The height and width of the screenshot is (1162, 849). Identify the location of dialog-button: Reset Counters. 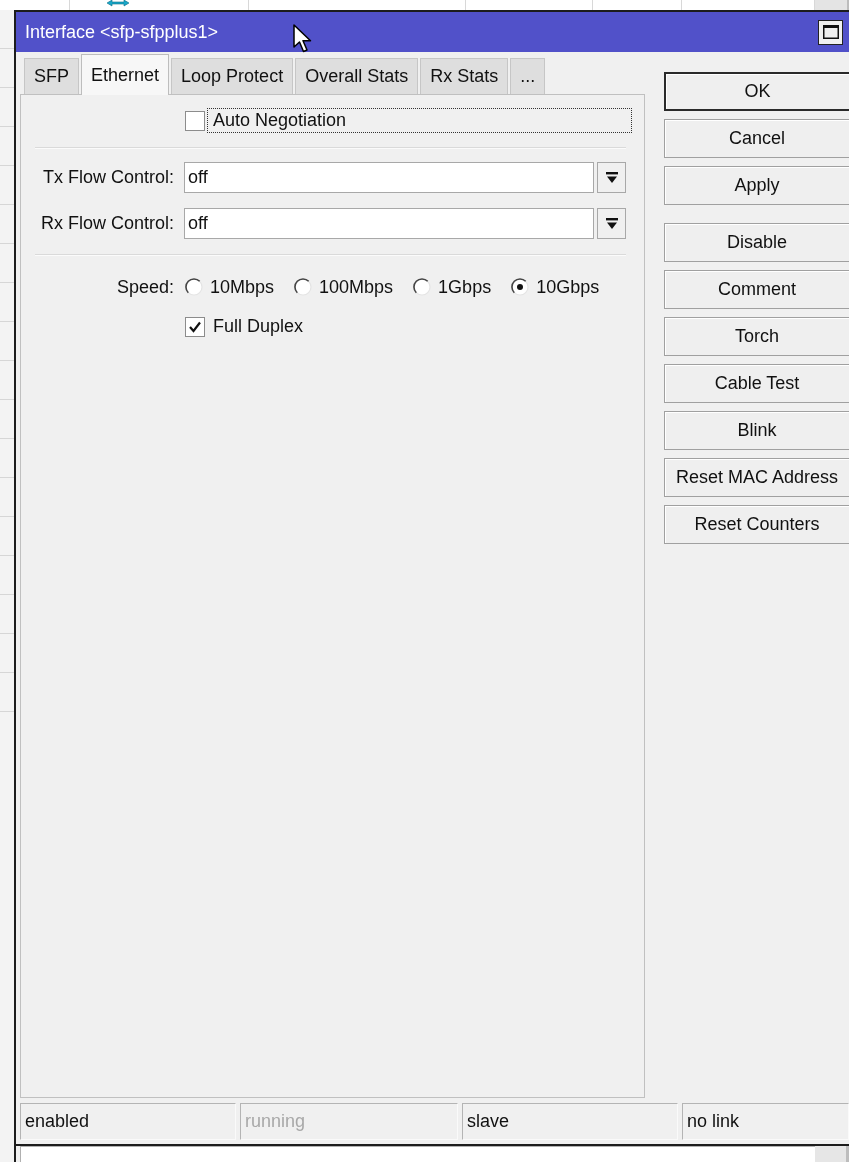
(756, 524).